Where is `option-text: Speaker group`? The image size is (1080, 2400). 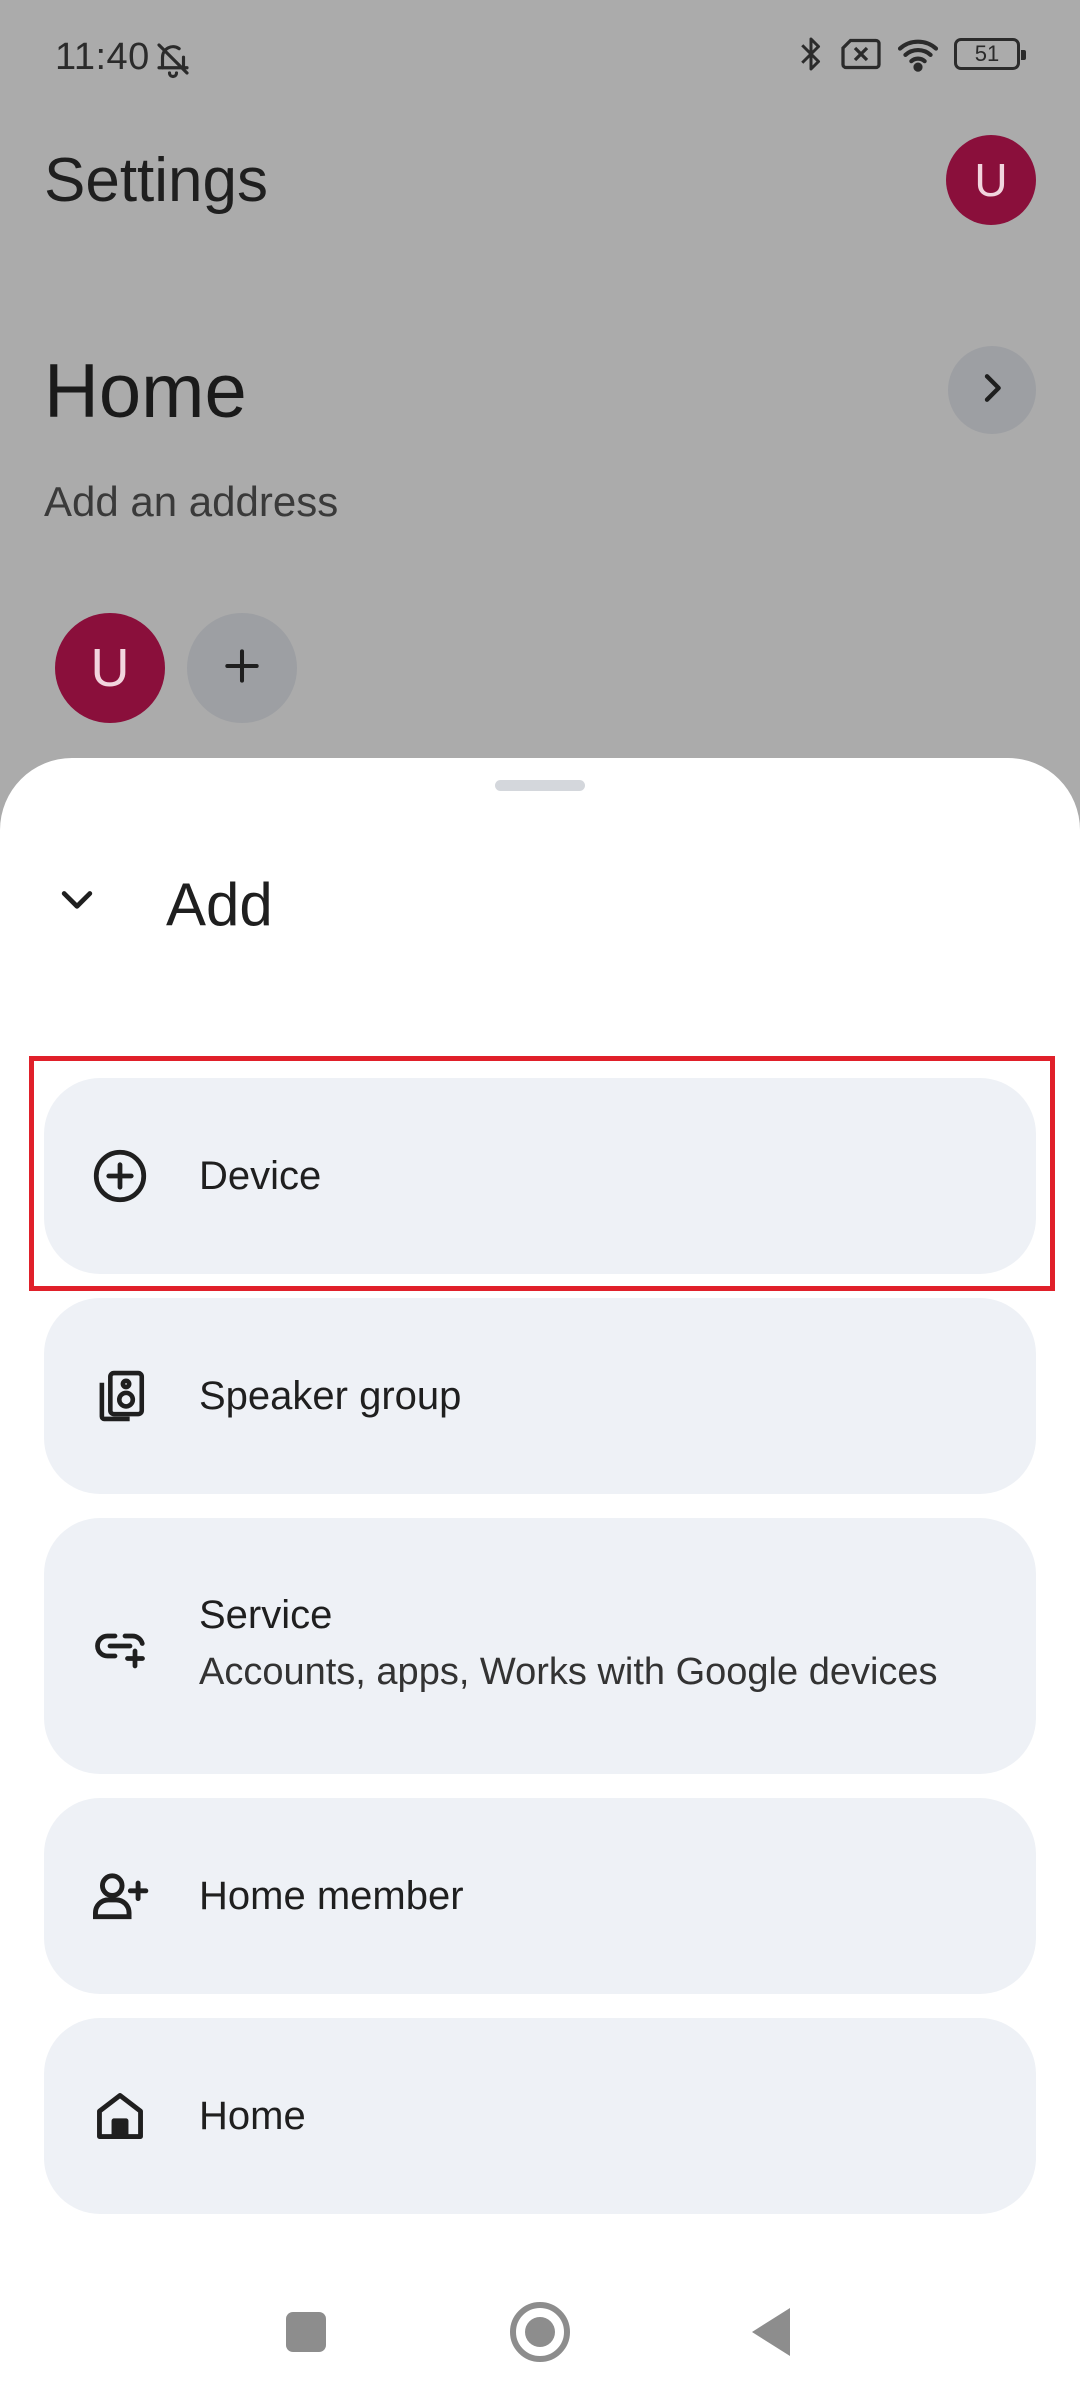
option-text: Speaker group is located at coordinates (587, 1396).